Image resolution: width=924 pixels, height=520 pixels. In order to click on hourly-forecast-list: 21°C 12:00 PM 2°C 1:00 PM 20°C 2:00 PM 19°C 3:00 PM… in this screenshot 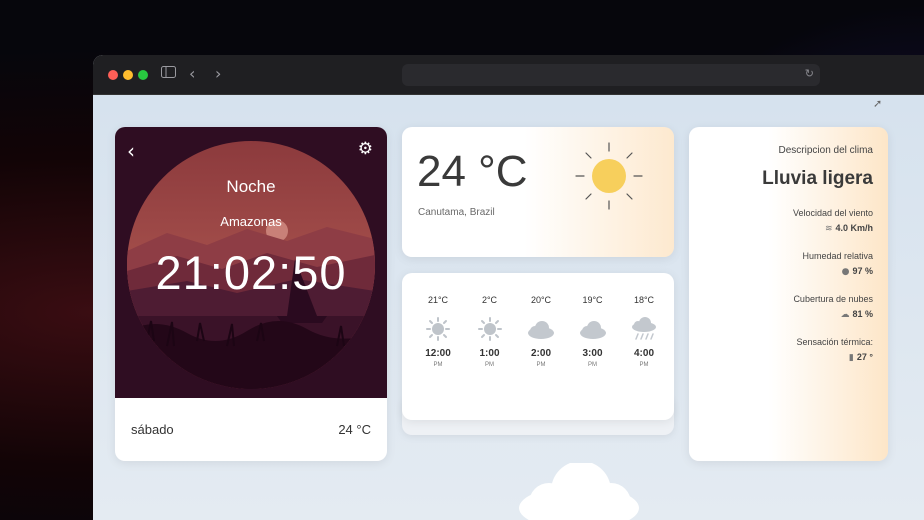, I will do `click(541, 331)`.